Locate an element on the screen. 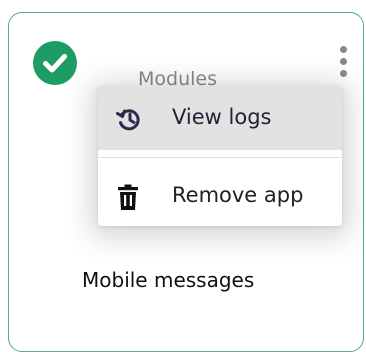 This screenshot has width=366, height=352. remove-app-menu-item: Remove app is located at coordinates (220, 195).